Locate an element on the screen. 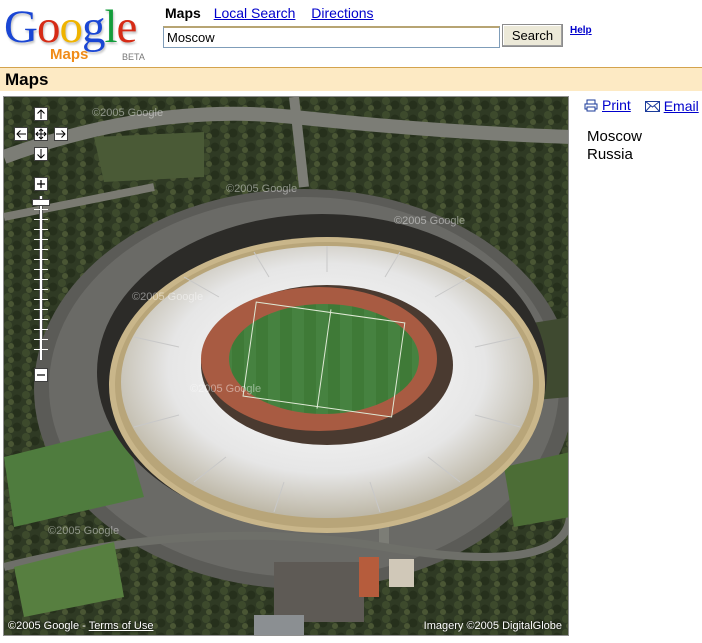 The width and height of the screenshot is (702, 643). nav-directions-link: Directions is located at coordinates (342, 13).